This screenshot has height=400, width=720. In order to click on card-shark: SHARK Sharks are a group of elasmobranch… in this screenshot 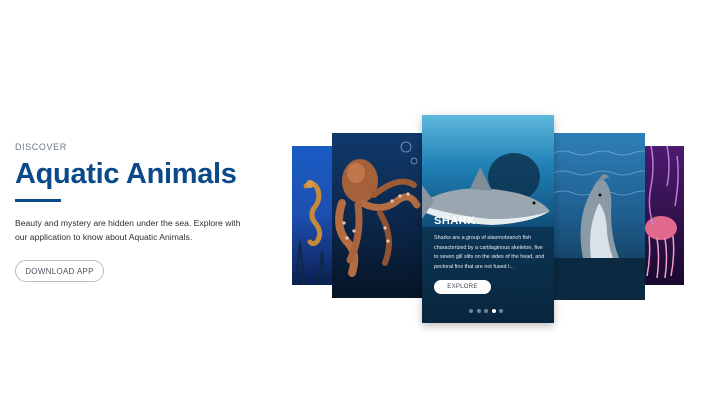, I will do `click(488, 219)`.